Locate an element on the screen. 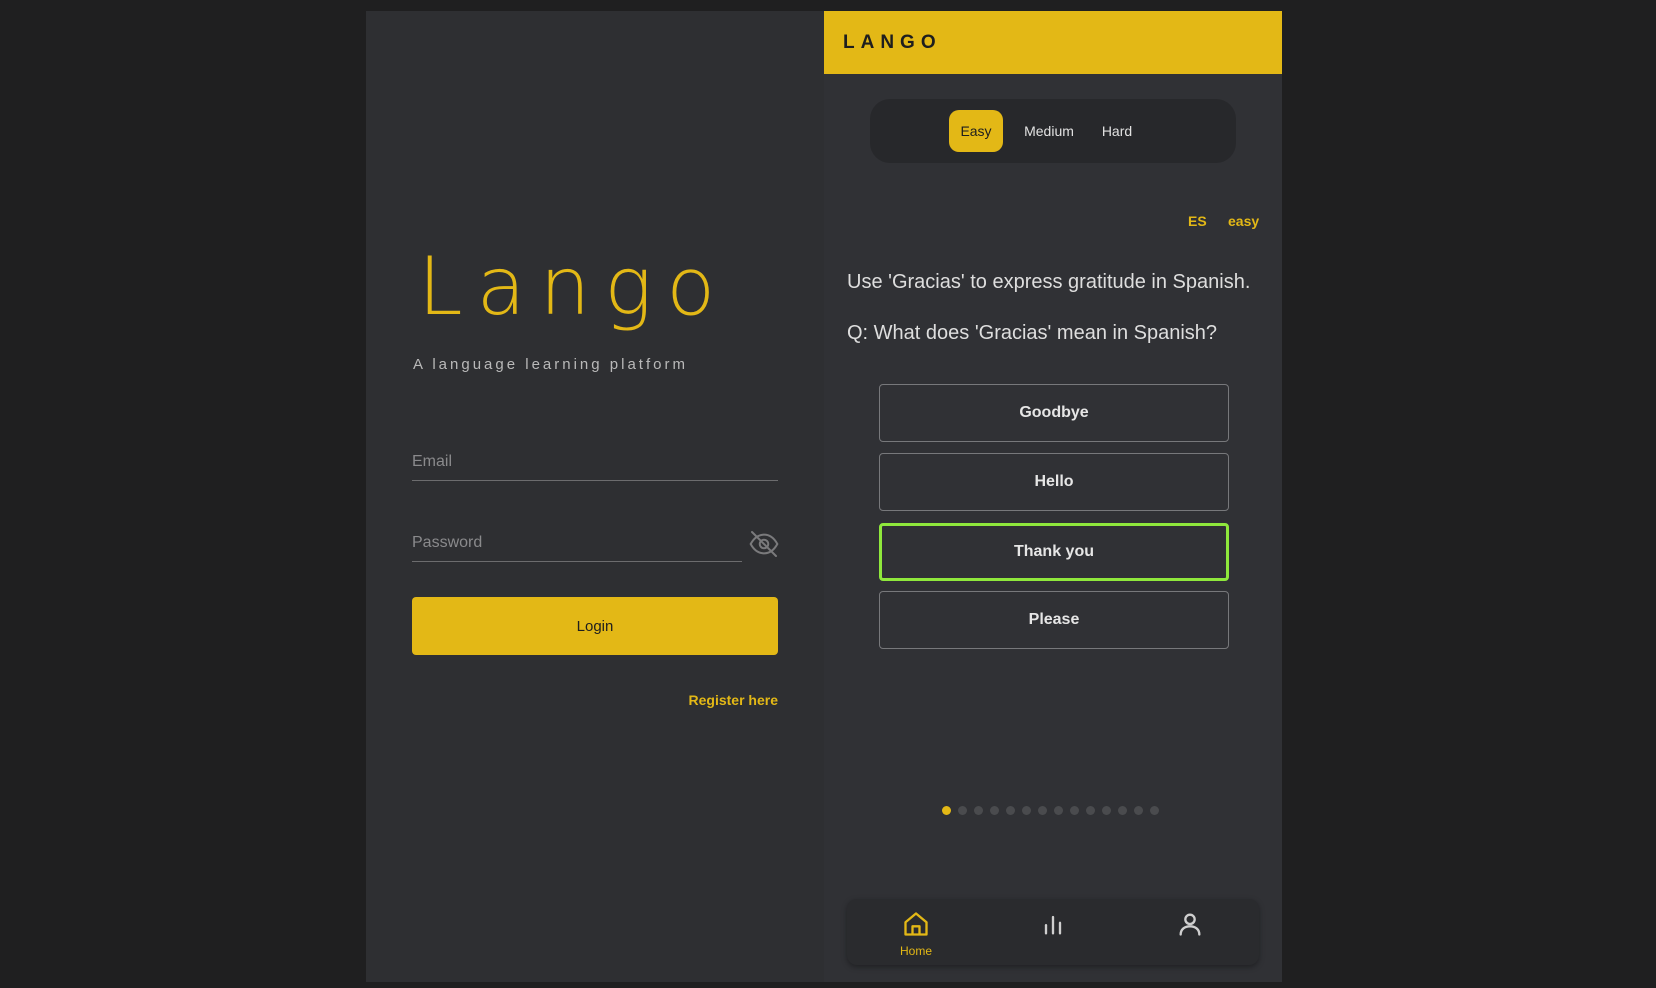 The width and height of the screenshot is (1656, 988). language-tag: ES is located at coordinates (1197, 221).